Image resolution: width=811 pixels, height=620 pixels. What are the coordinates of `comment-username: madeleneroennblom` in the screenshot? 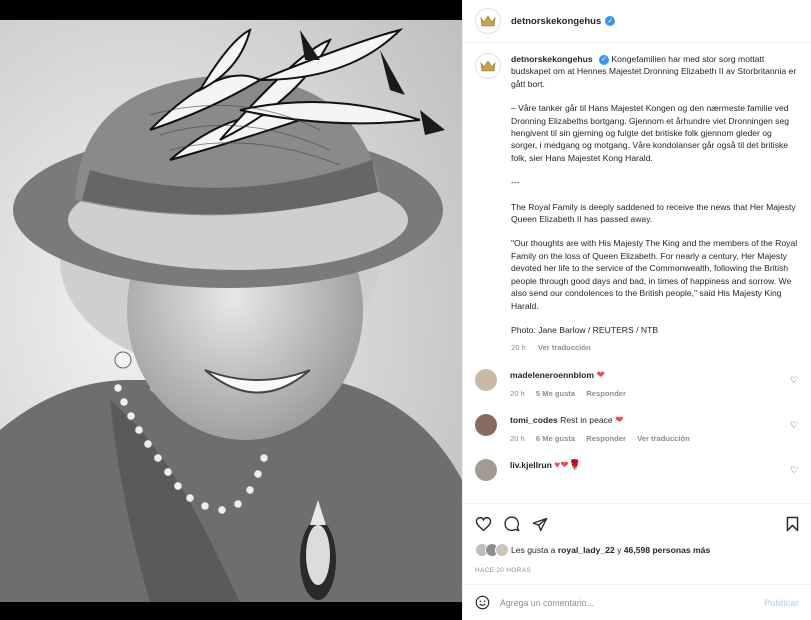 It's located at (552, 375).